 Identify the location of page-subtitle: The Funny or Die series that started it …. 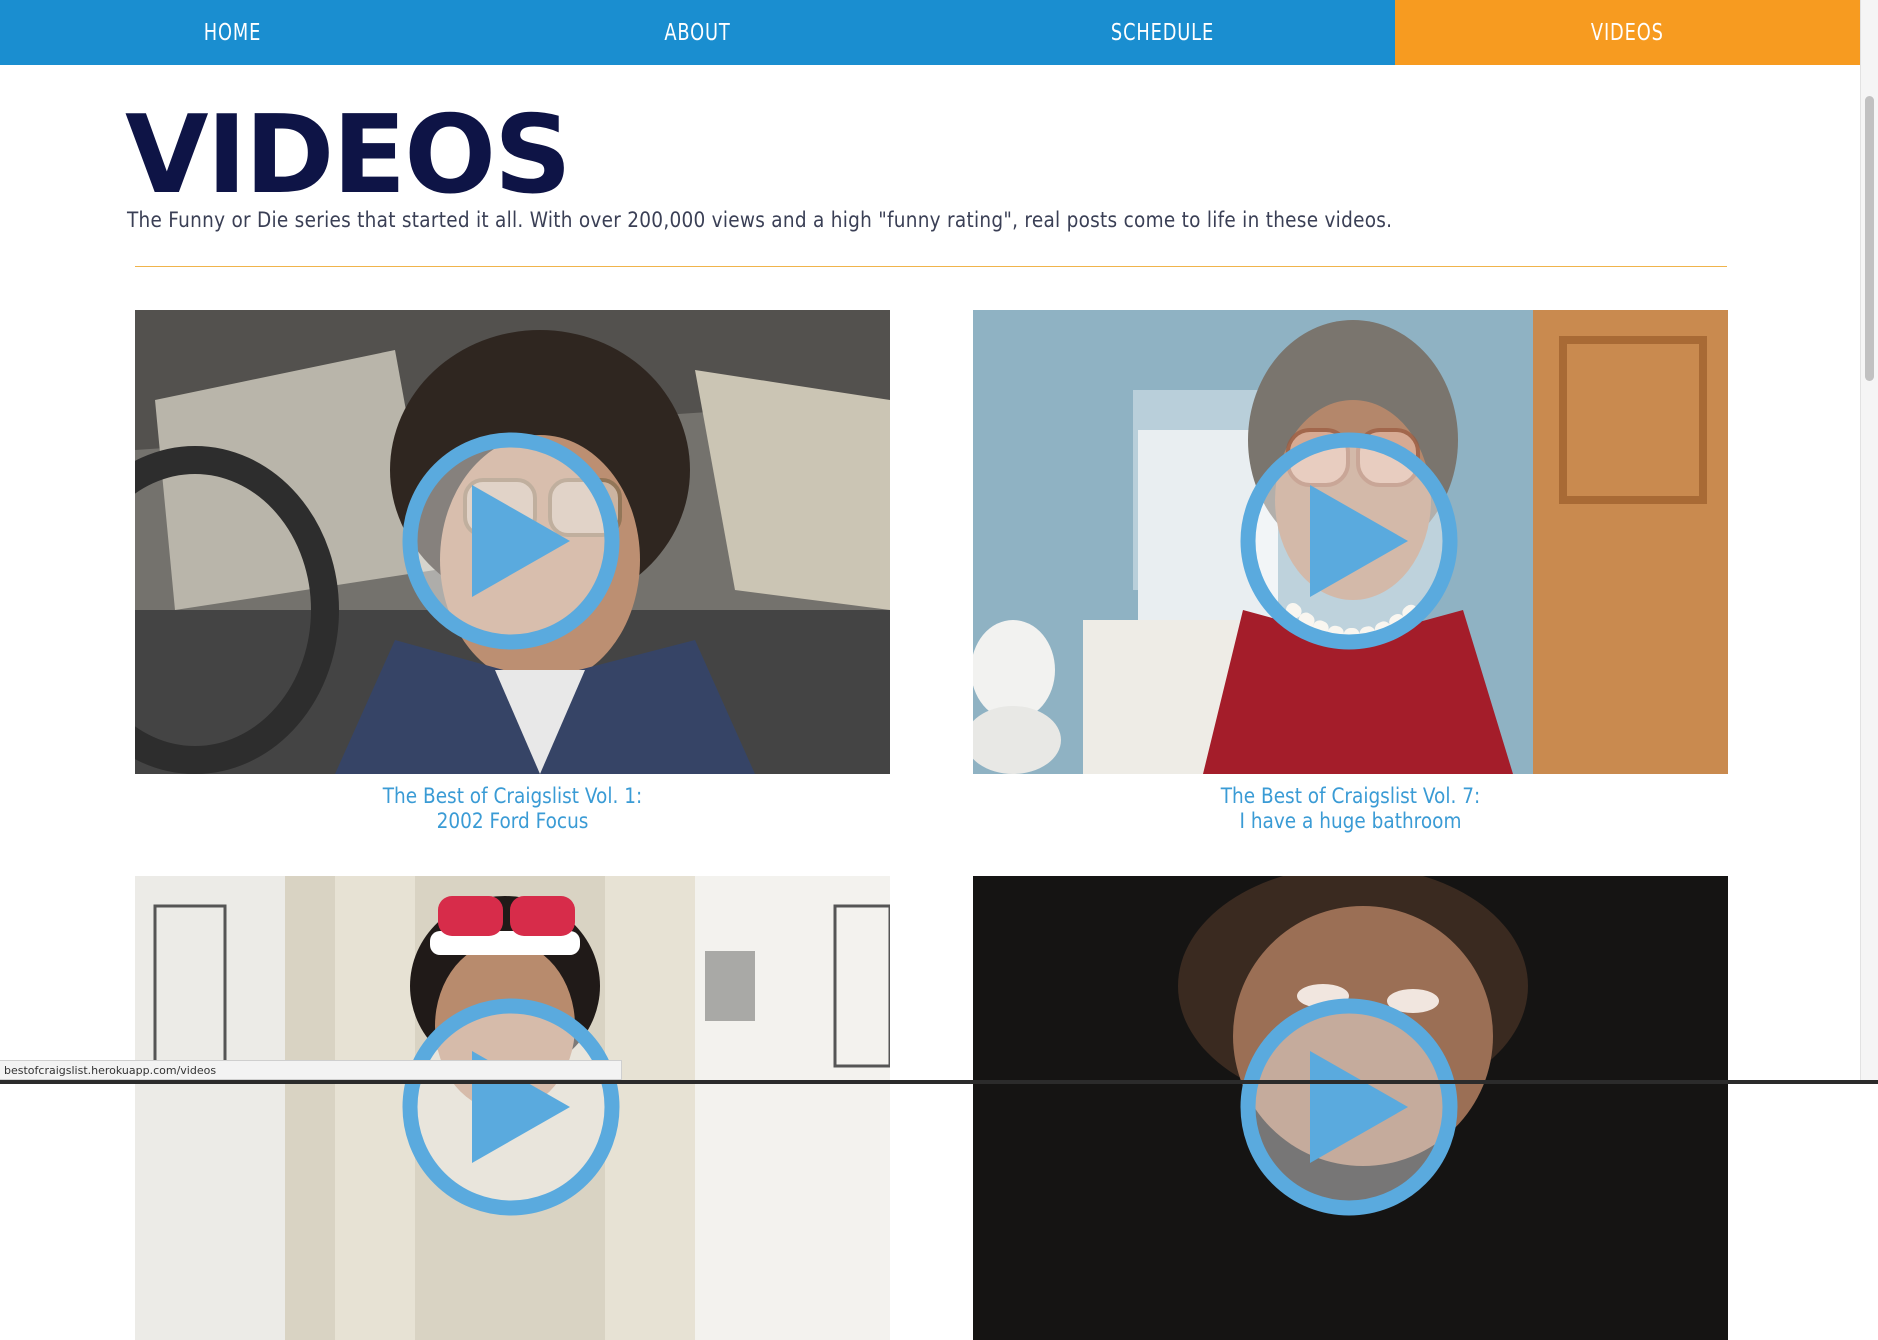
(760, 220).